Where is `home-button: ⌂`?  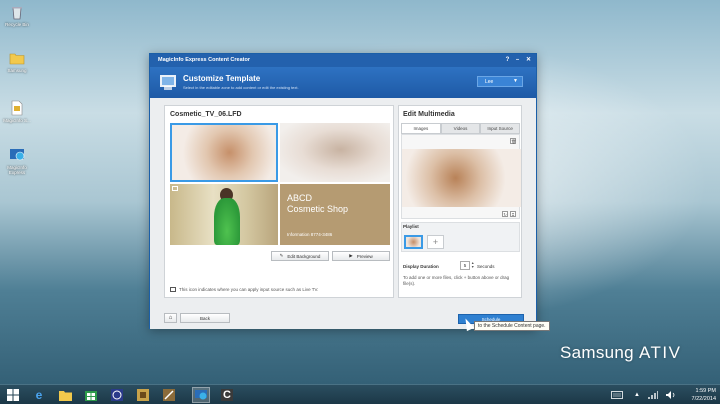
home-button: ⌂ is located at coordinates (170, 318).